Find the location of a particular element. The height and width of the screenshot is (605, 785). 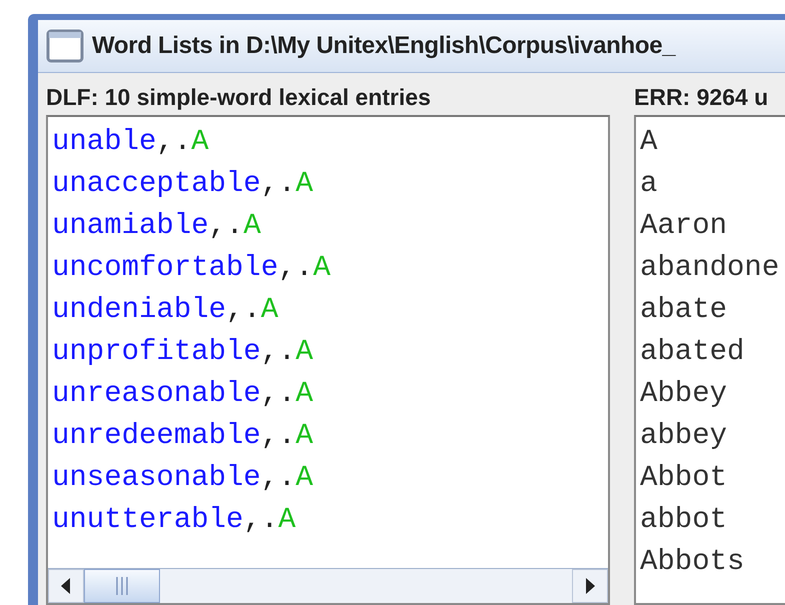

dictionary-entry: unable,.A is located at coordinates (330, 142).